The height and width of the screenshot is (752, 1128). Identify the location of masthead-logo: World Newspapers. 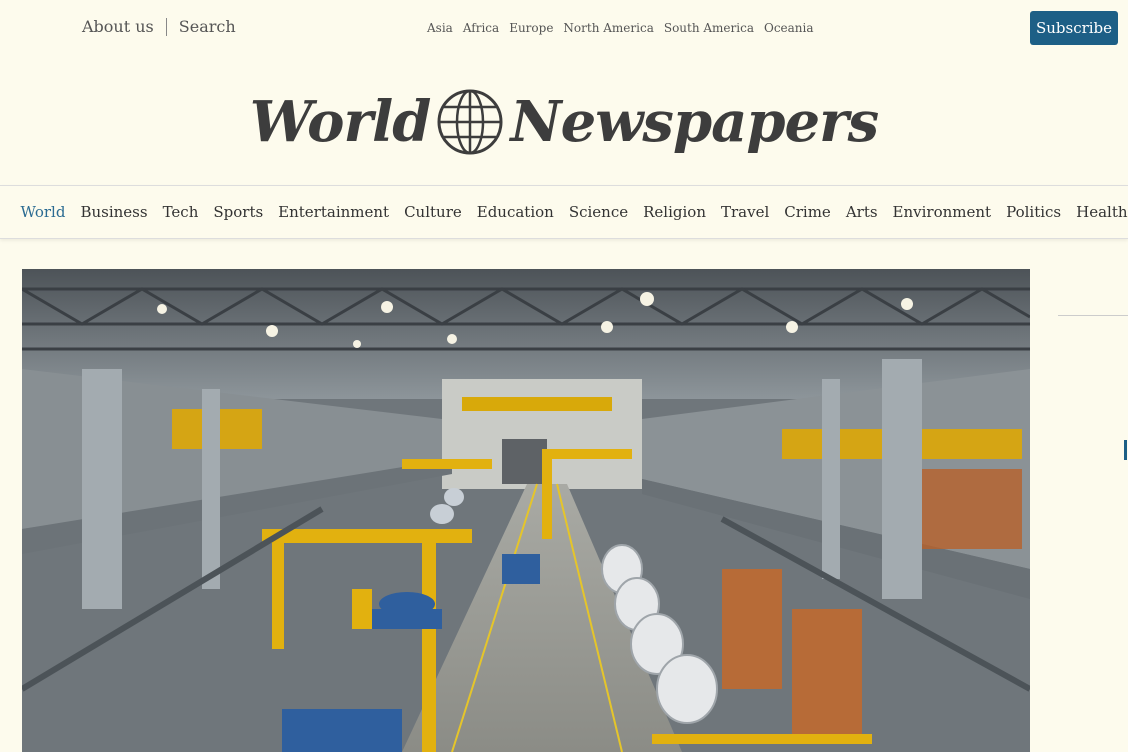
(564, 122).